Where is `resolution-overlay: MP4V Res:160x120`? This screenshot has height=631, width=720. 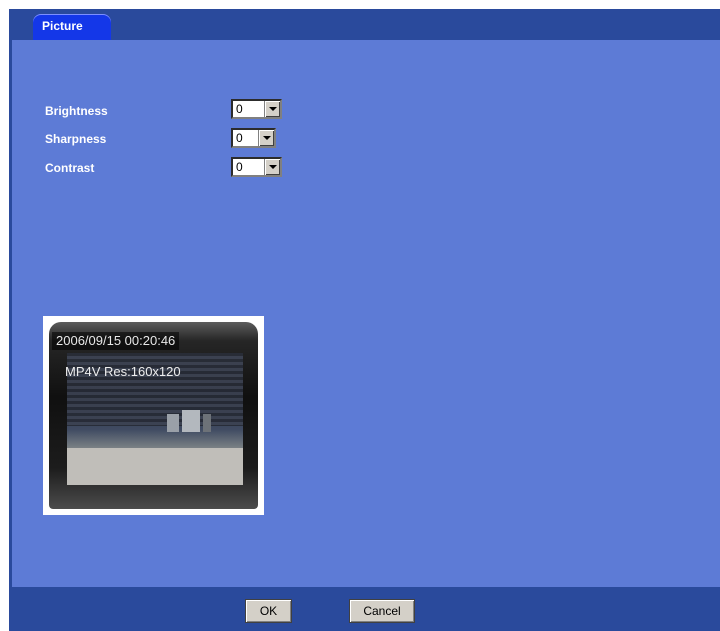
resolution-overlay: MP4V Res:160x120 is located at coordinates (123, 371).